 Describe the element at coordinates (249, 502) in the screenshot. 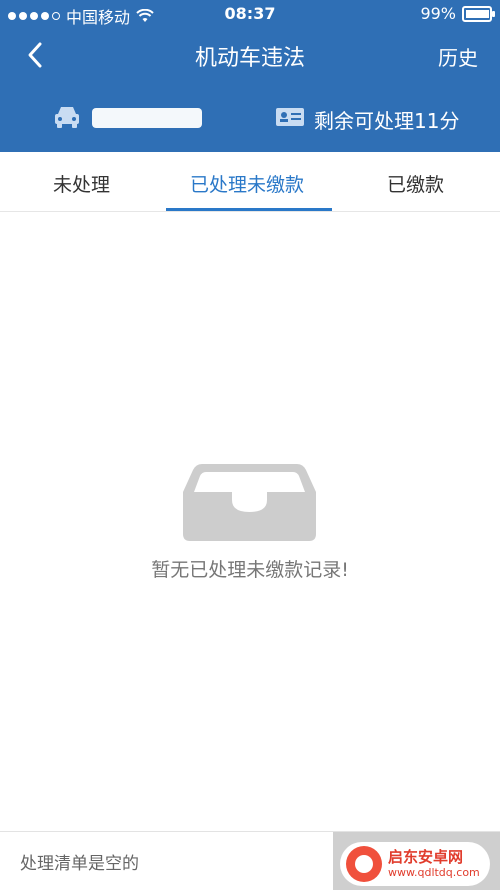

I see `empty-box-icon` at that location.